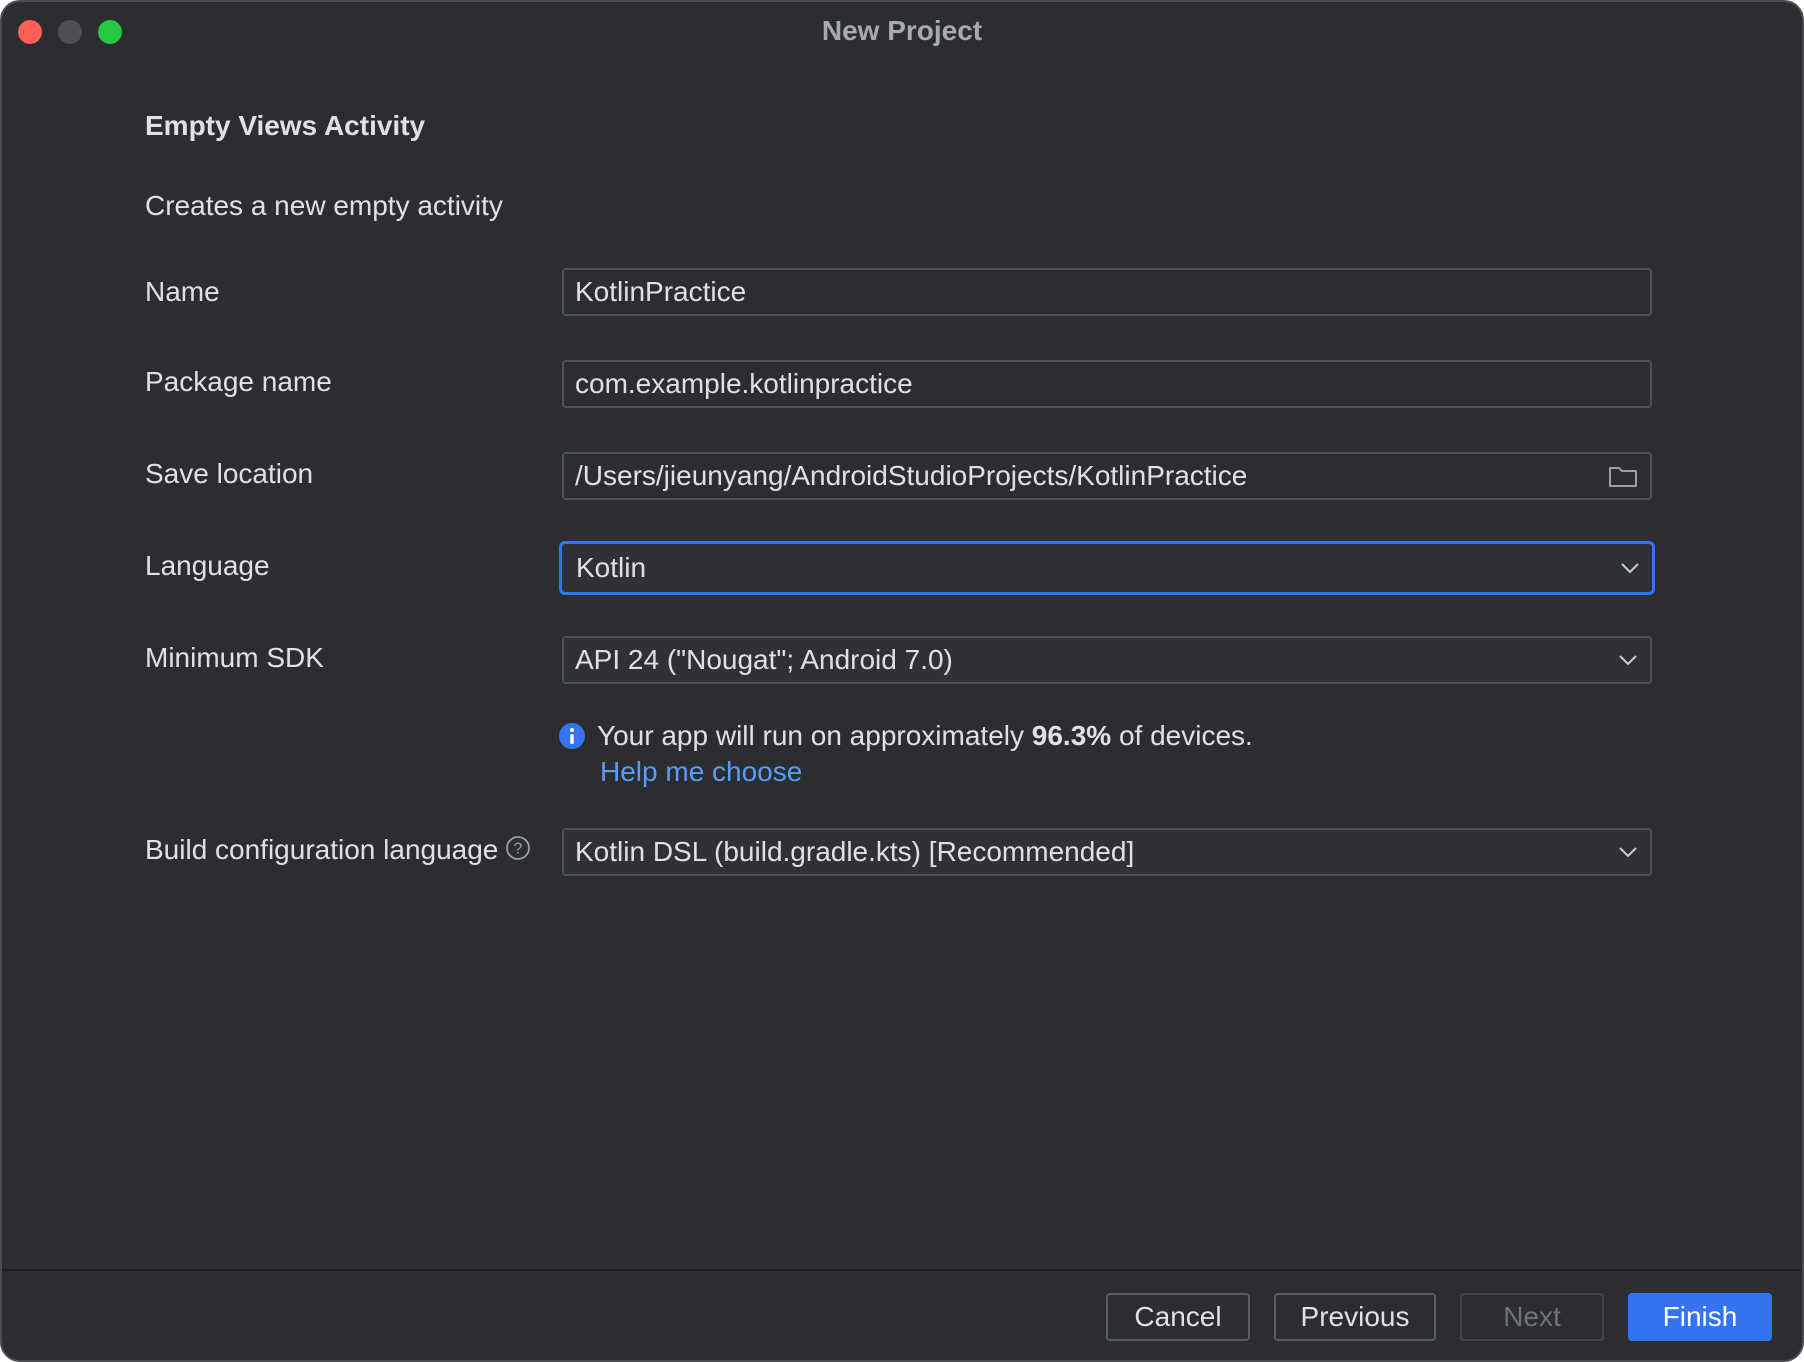 Image resolution: width=1804 pixels, height=1362 pixels. What do you see at coordinates (324, 205) in the screenshot?
I see `template-description: Creates a new empty activity` at bounding box center [324, 205].